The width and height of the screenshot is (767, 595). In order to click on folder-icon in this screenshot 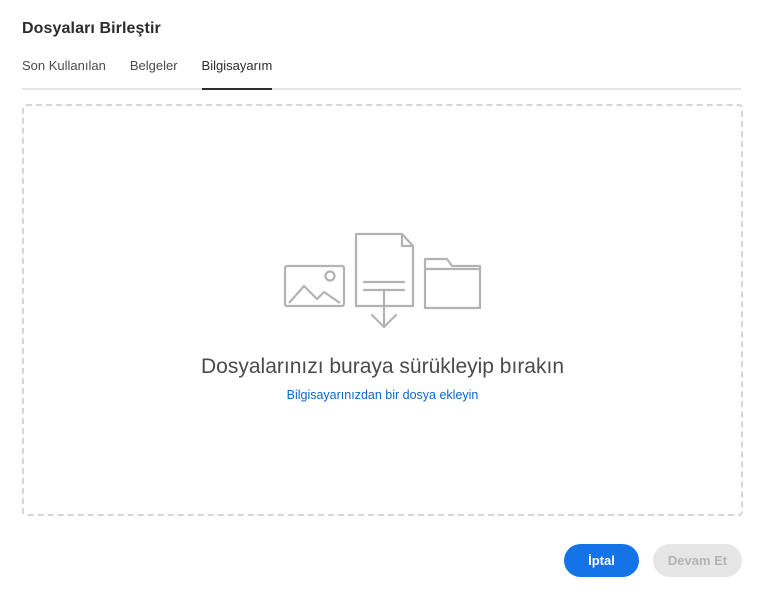, I will do `click(452, 283)`.